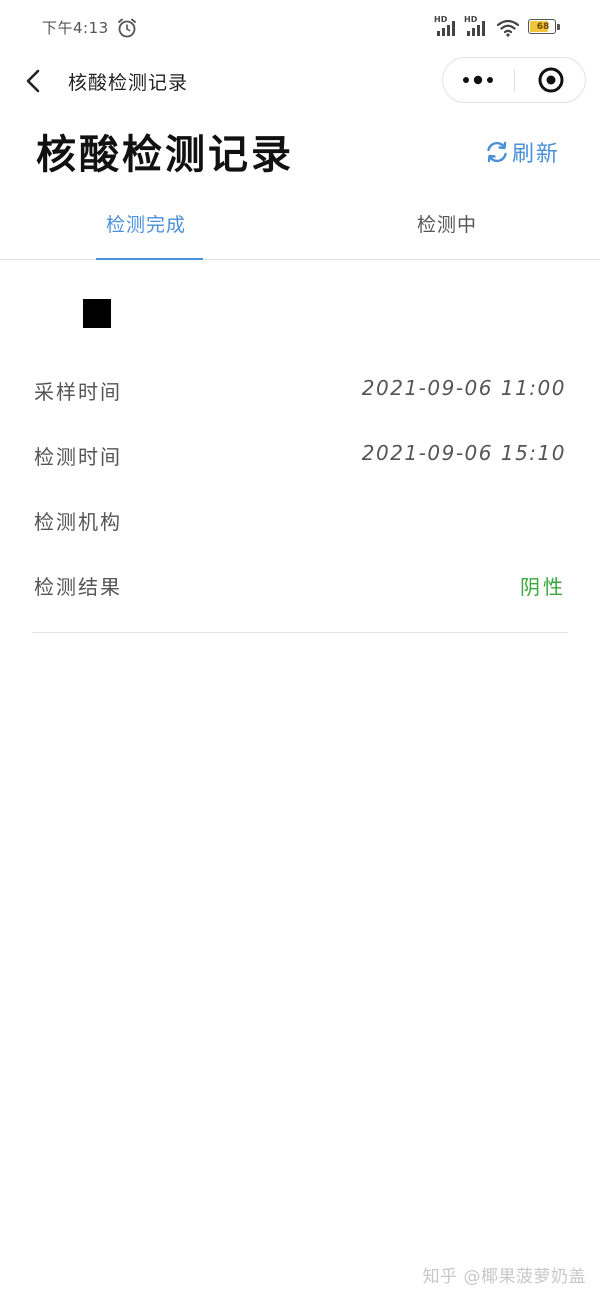  I want to click on page-title: 核酸检测记录, so click(165, 154).